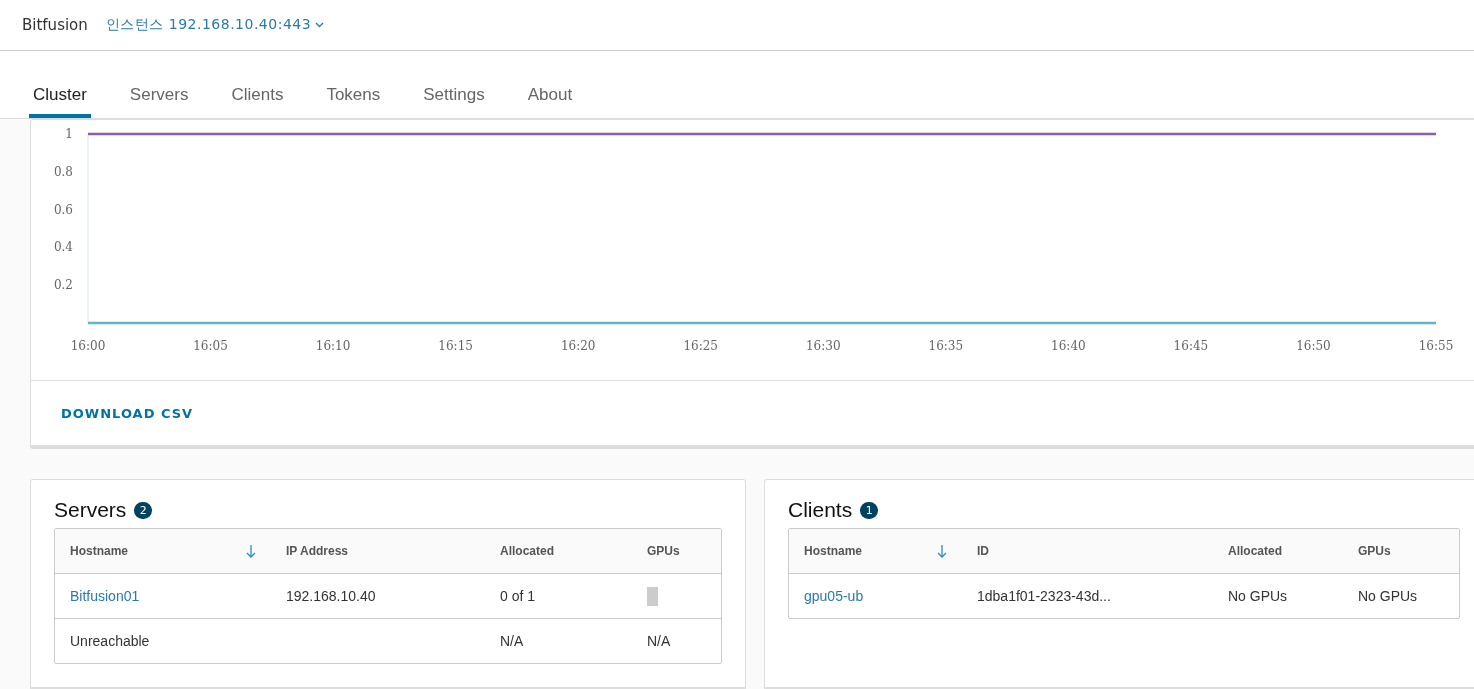 Image resolution: width=1474 pixels, height=689 pixels. Describe the element at coordinates (455, 346) in the screenshot. I see `x-tick-label: 16:15` at that location.